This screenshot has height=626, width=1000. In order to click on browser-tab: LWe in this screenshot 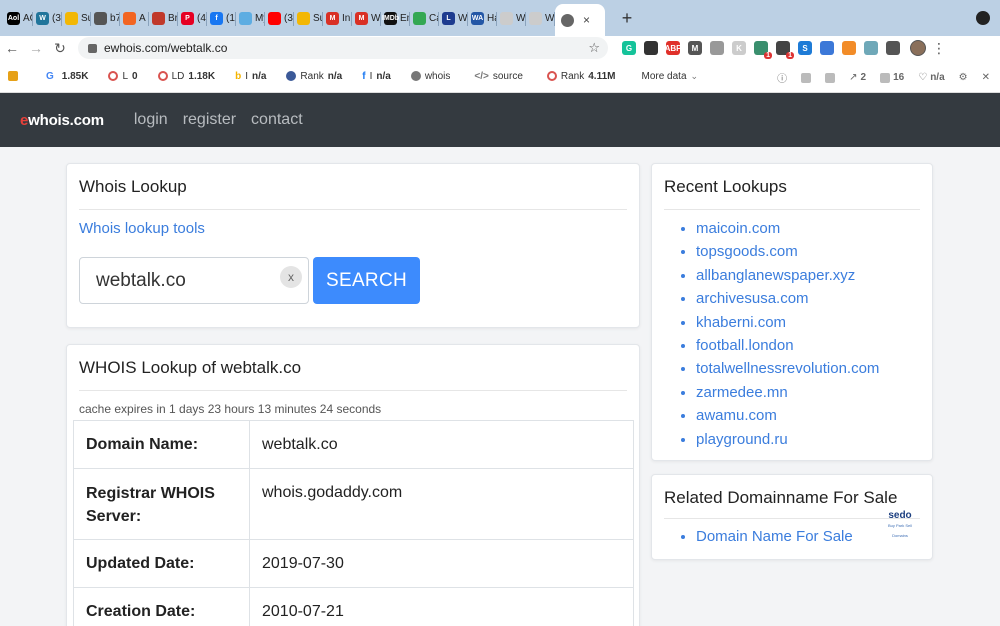, I will do `click(453, 18)`.